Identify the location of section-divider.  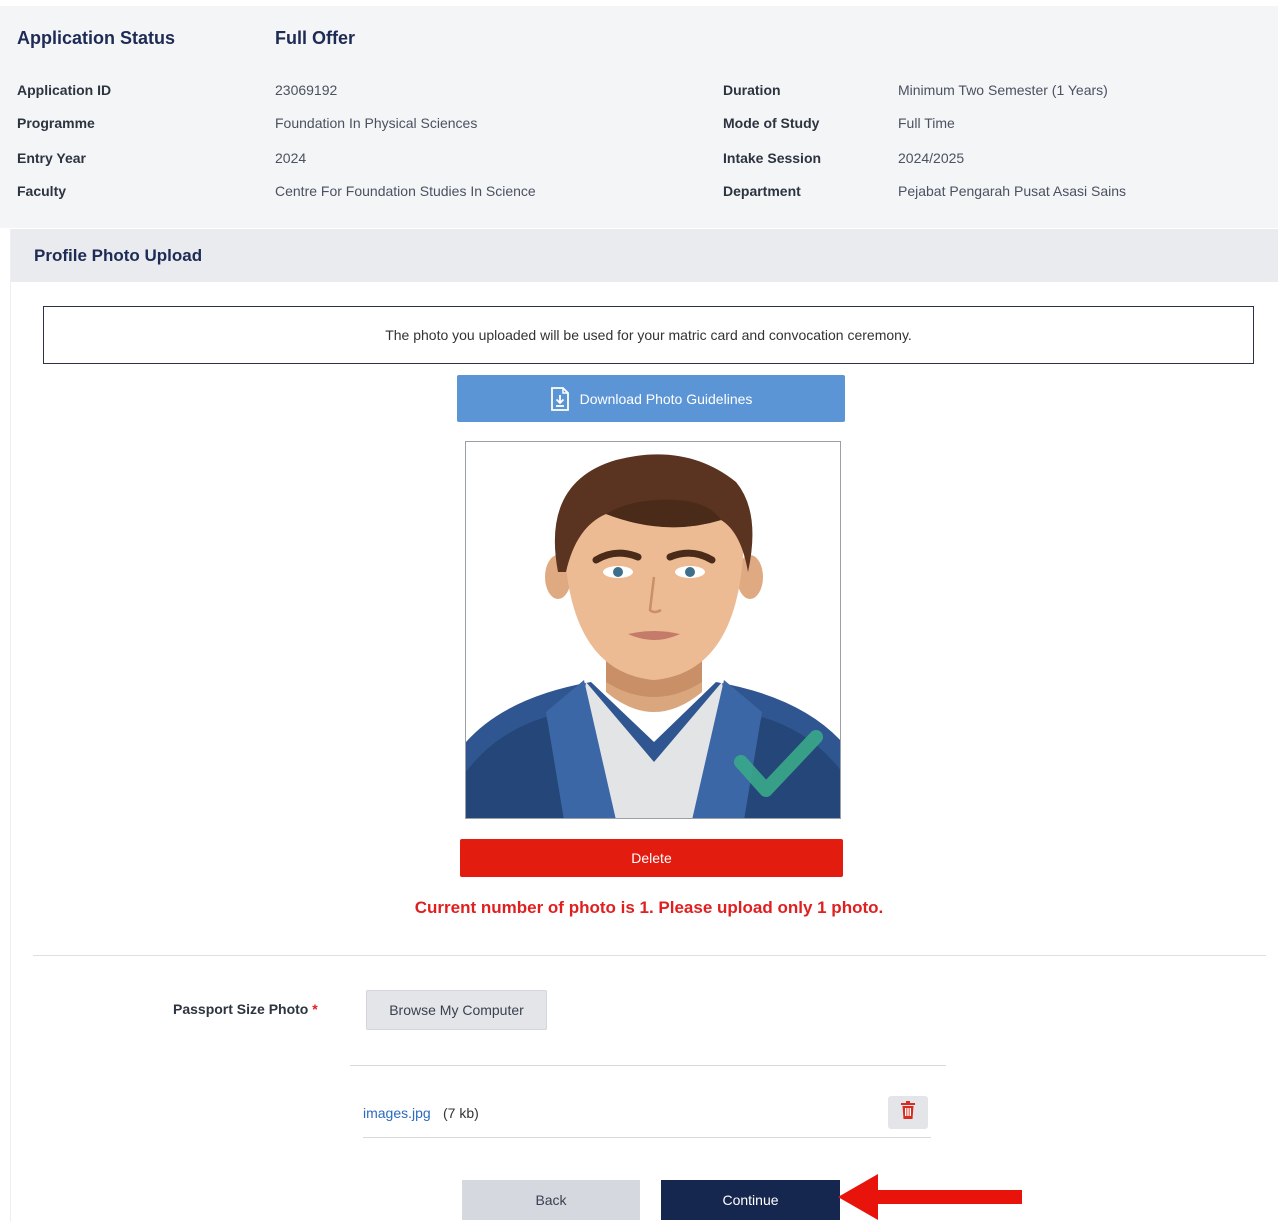
(649, 955).